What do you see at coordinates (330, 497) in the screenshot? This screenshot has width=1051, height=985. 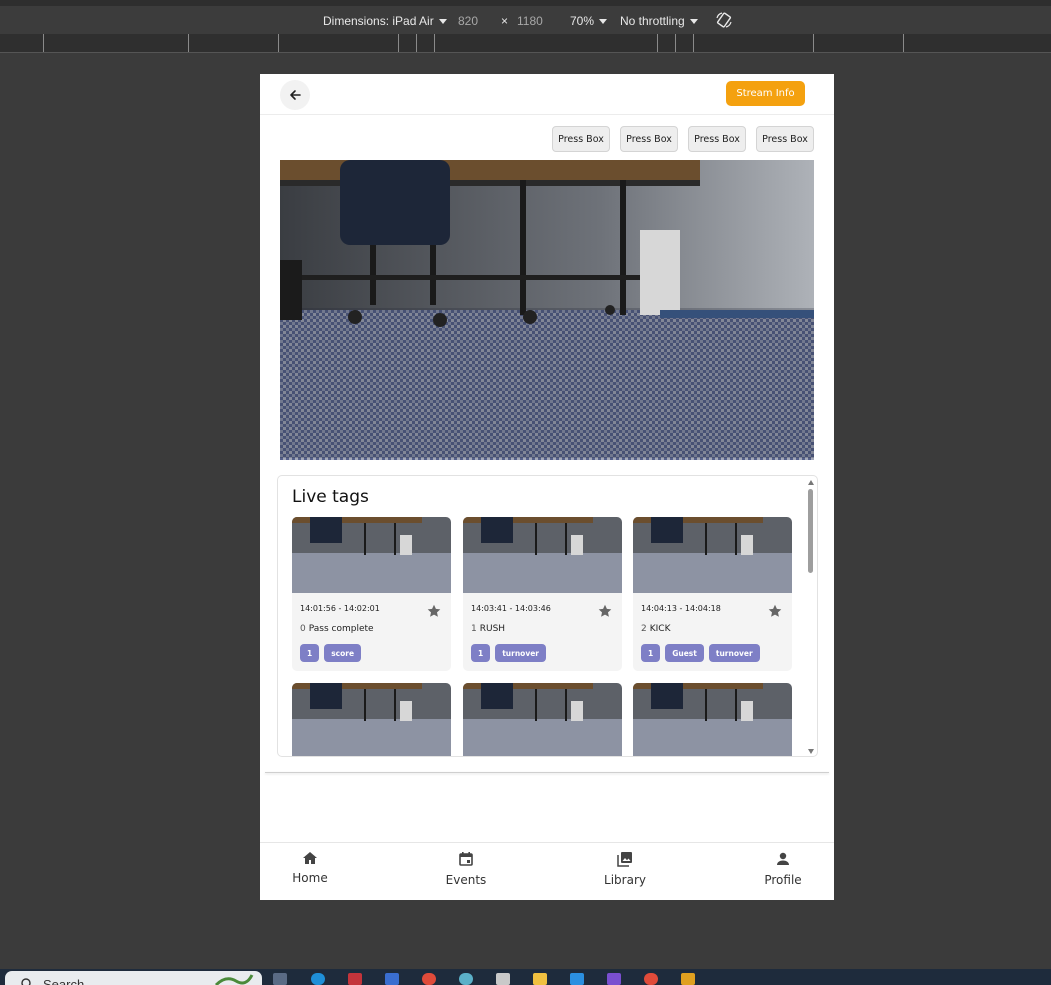 I see `live-tags-title: Live tags` at bounding box center [330, 497].